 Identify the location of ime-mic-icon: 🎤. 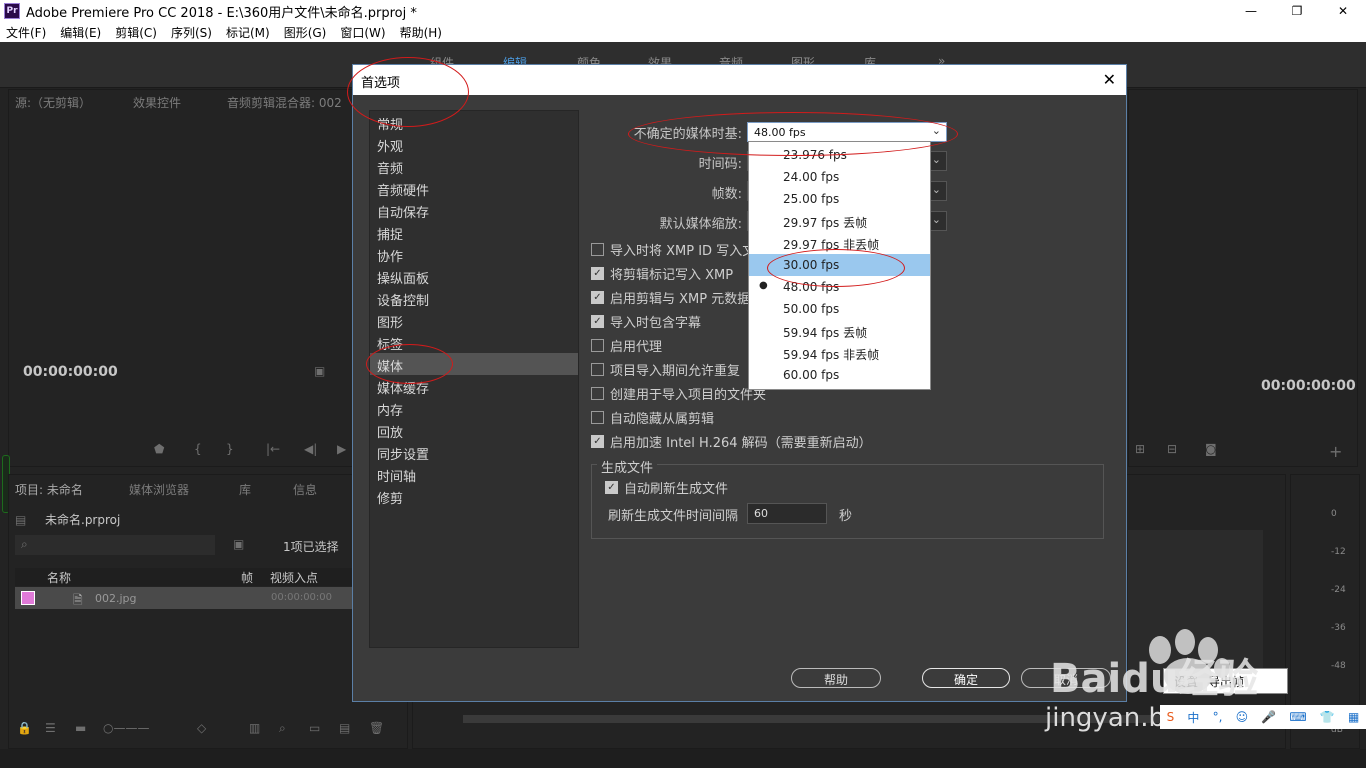
(1268, 717).